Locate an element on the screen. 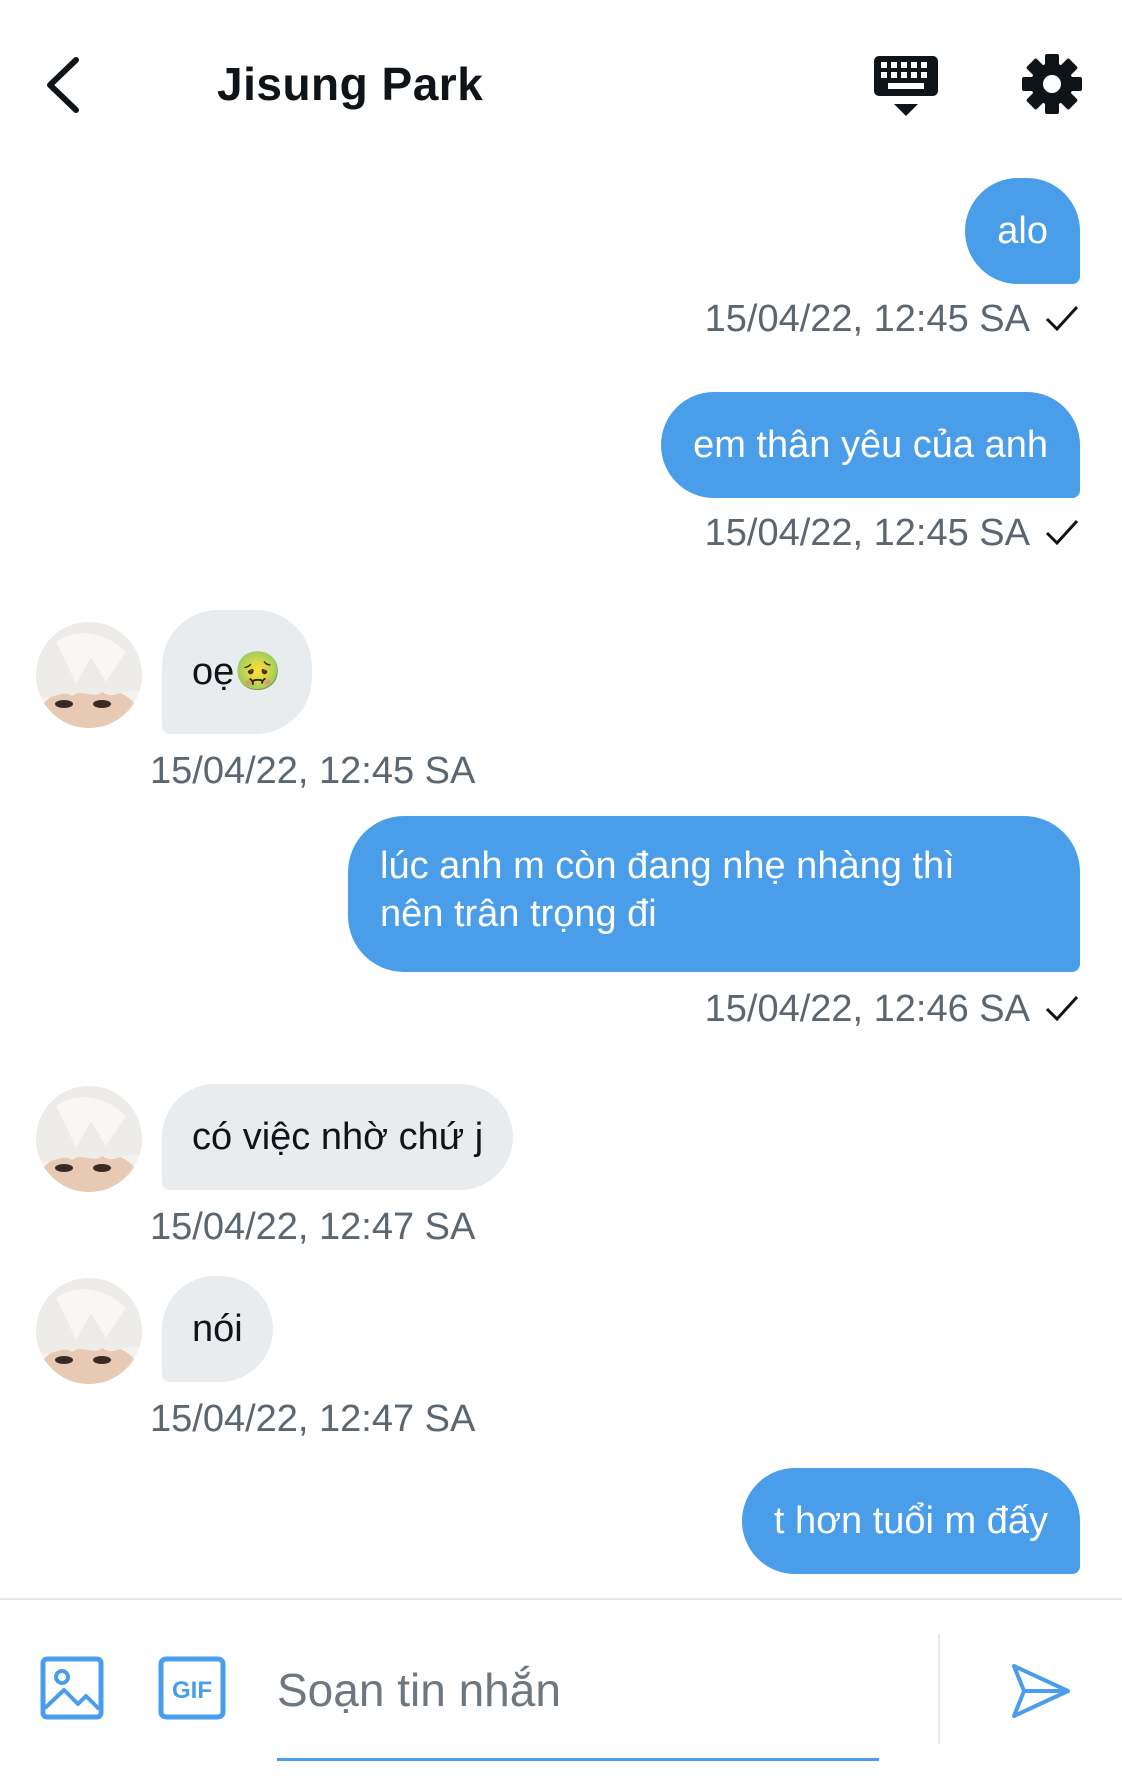  composer-bar: GIF is located at coordinates (561, 1688).